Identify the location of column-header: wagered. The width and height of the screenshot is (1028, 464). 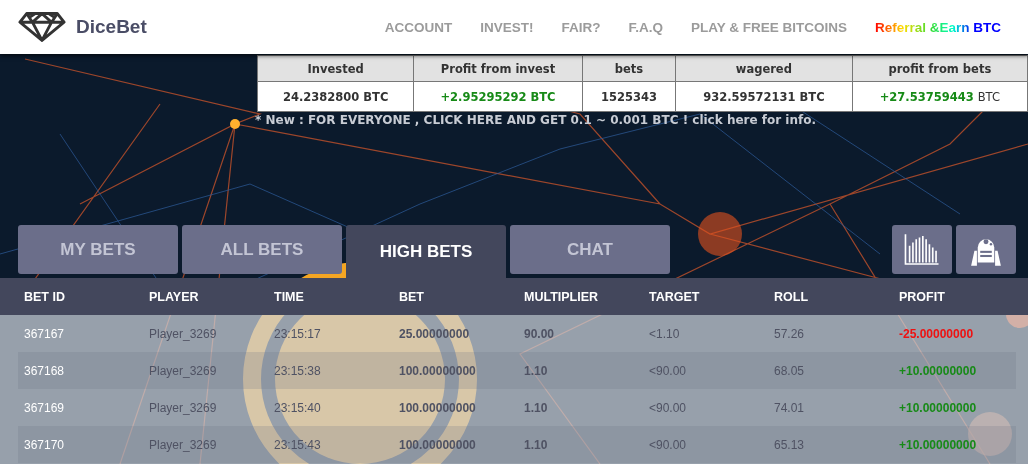
(763, 68).